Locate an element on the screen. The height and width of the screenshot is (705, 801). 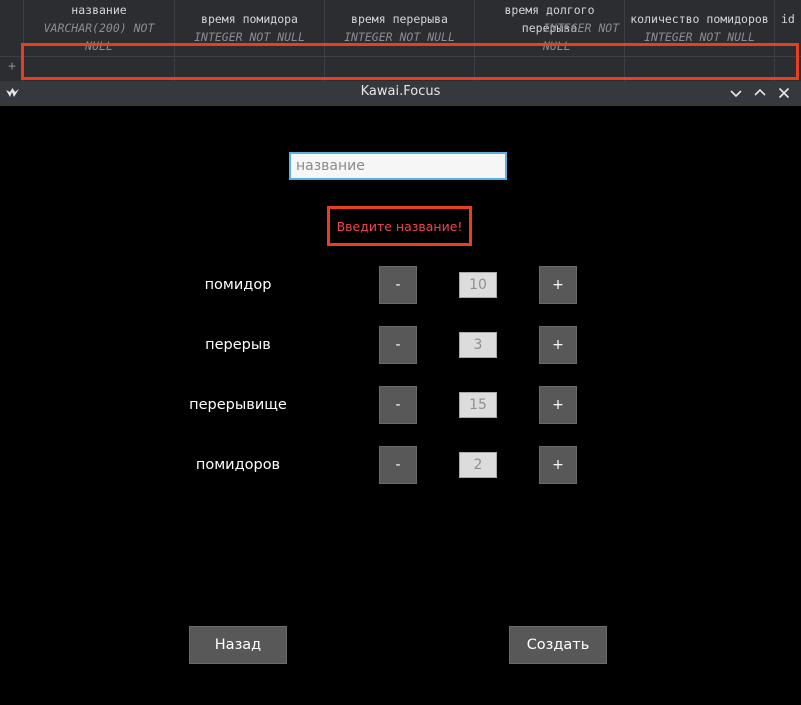
column-header: время перерыва INTEGER NOT NULL is located at coordinates (399, 28).